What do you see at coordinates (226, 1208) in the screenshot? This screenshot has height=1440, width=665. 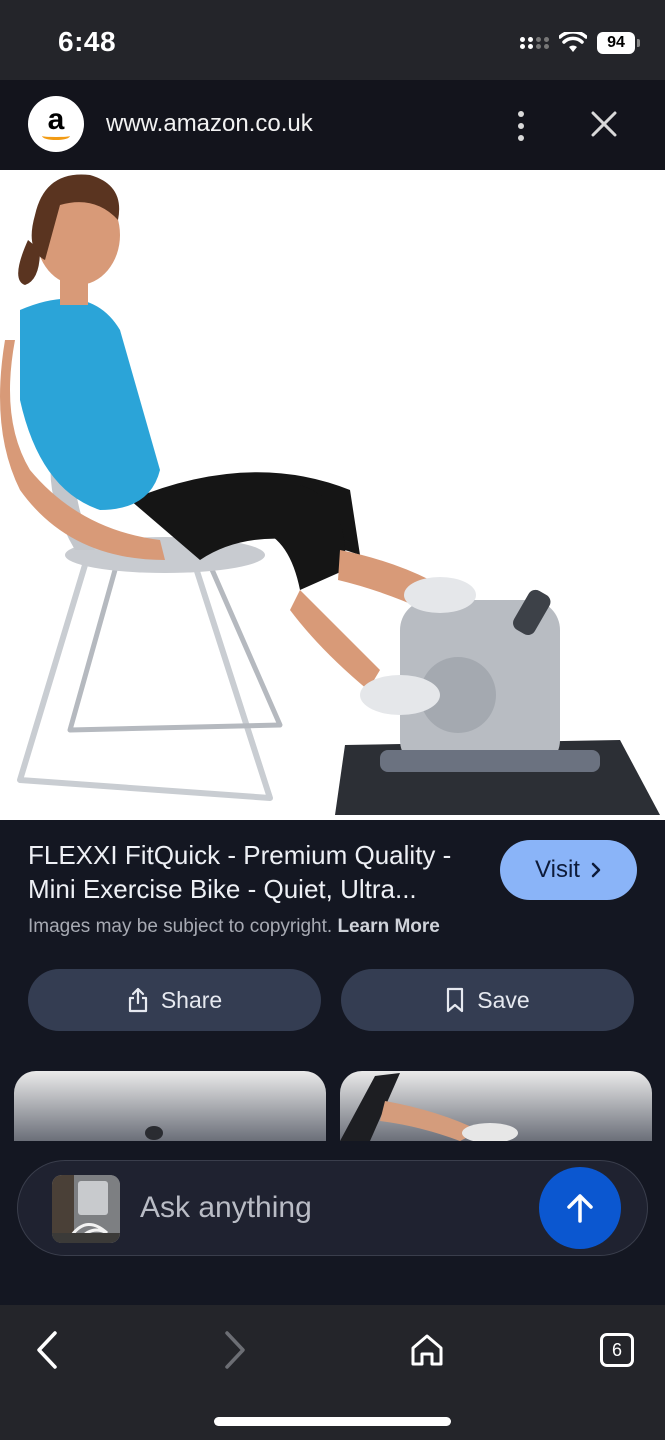 I see `ask-input-placeholder: Ask anything` at bounding box center [226, 1208].